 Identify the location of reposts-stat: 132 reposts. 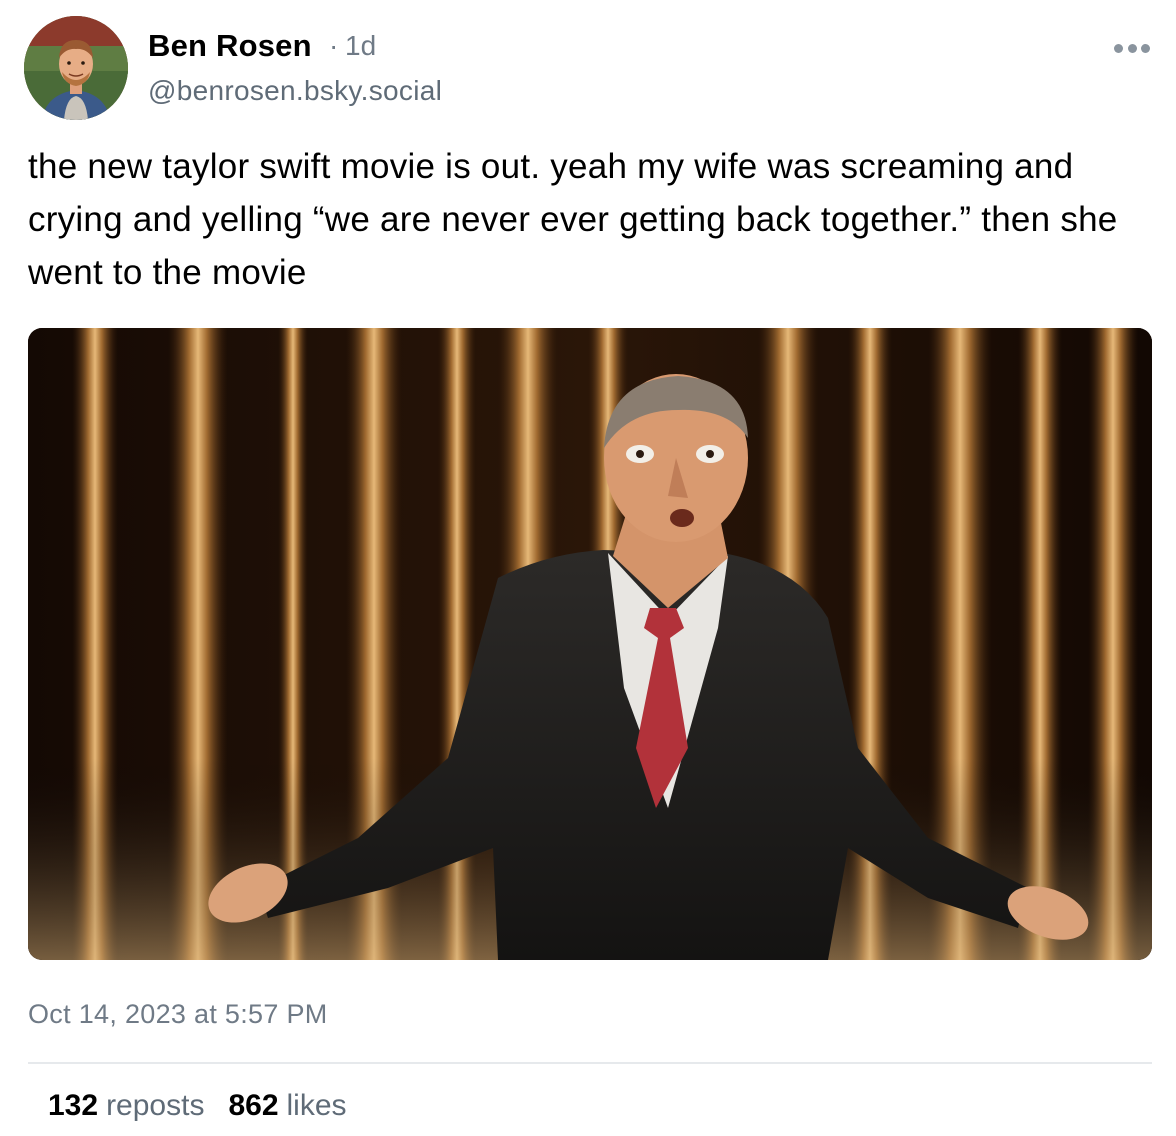
(126, 1106).